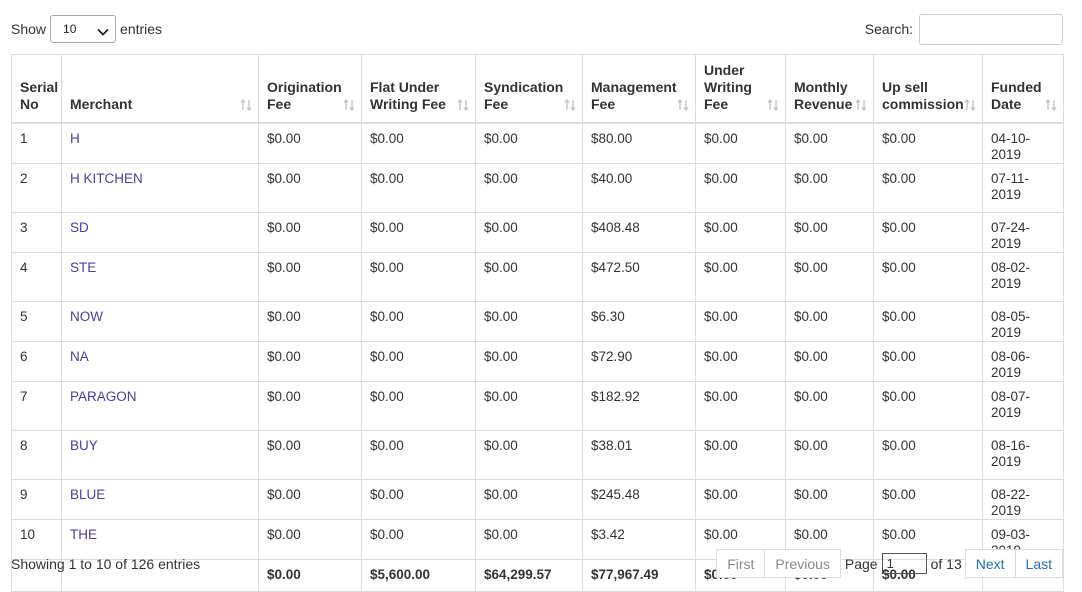  What do you see at coordinates (36, 454) in the screenshot?
I see `cell-serial: 8` at bounding box center [36, 454].